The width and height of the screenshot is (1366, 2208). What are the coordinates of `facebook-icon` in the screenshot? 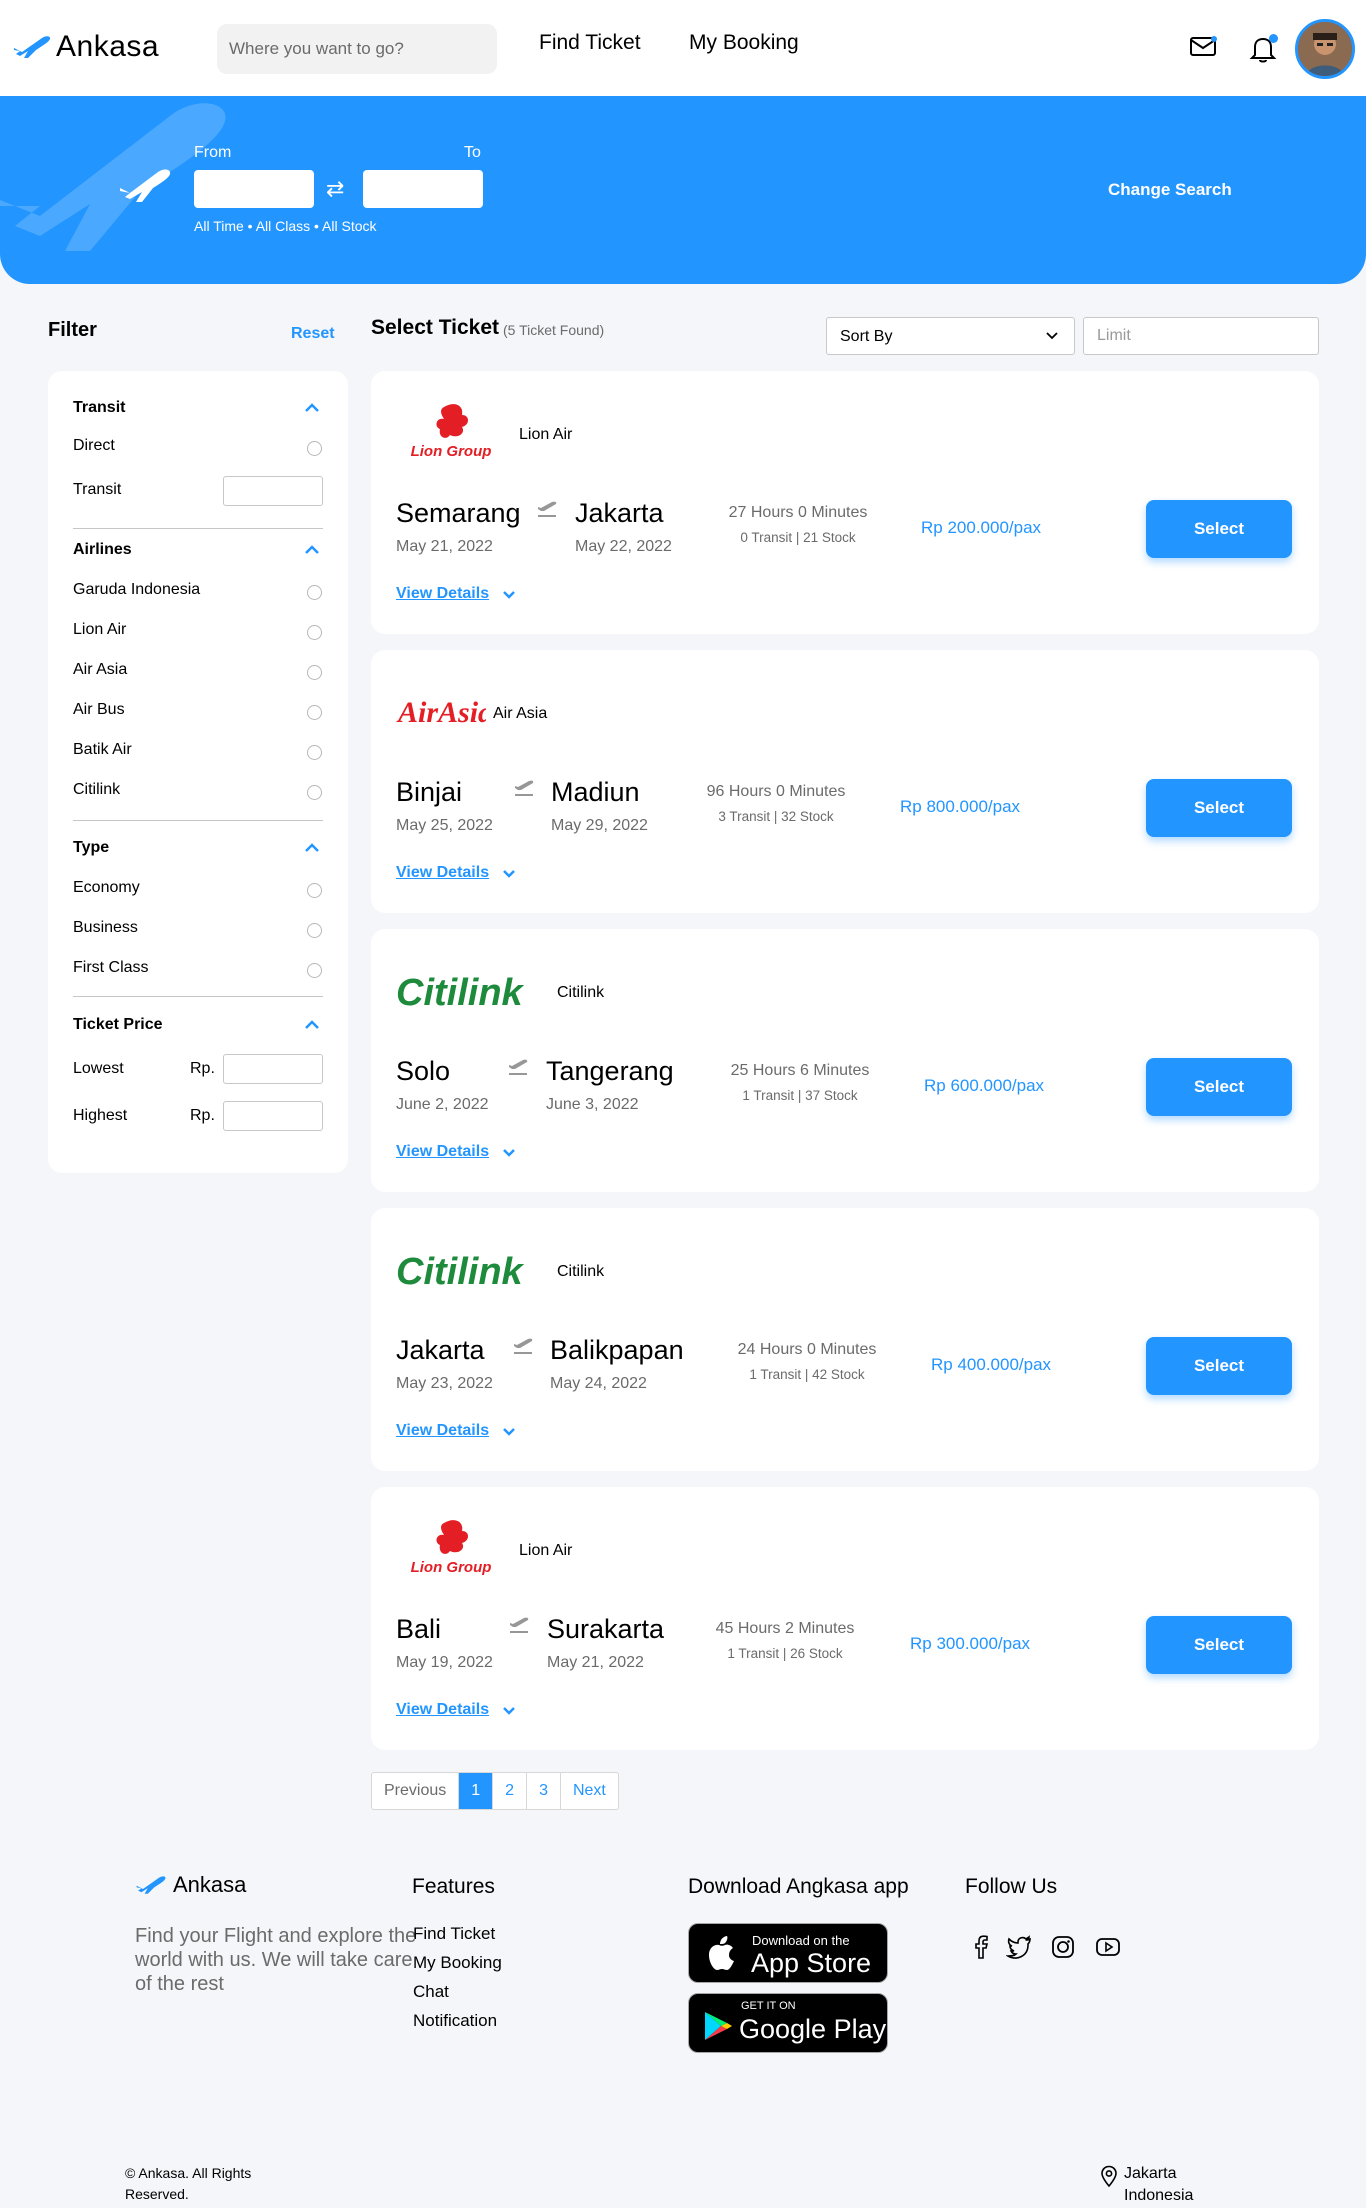 It's located at (981, 1947).